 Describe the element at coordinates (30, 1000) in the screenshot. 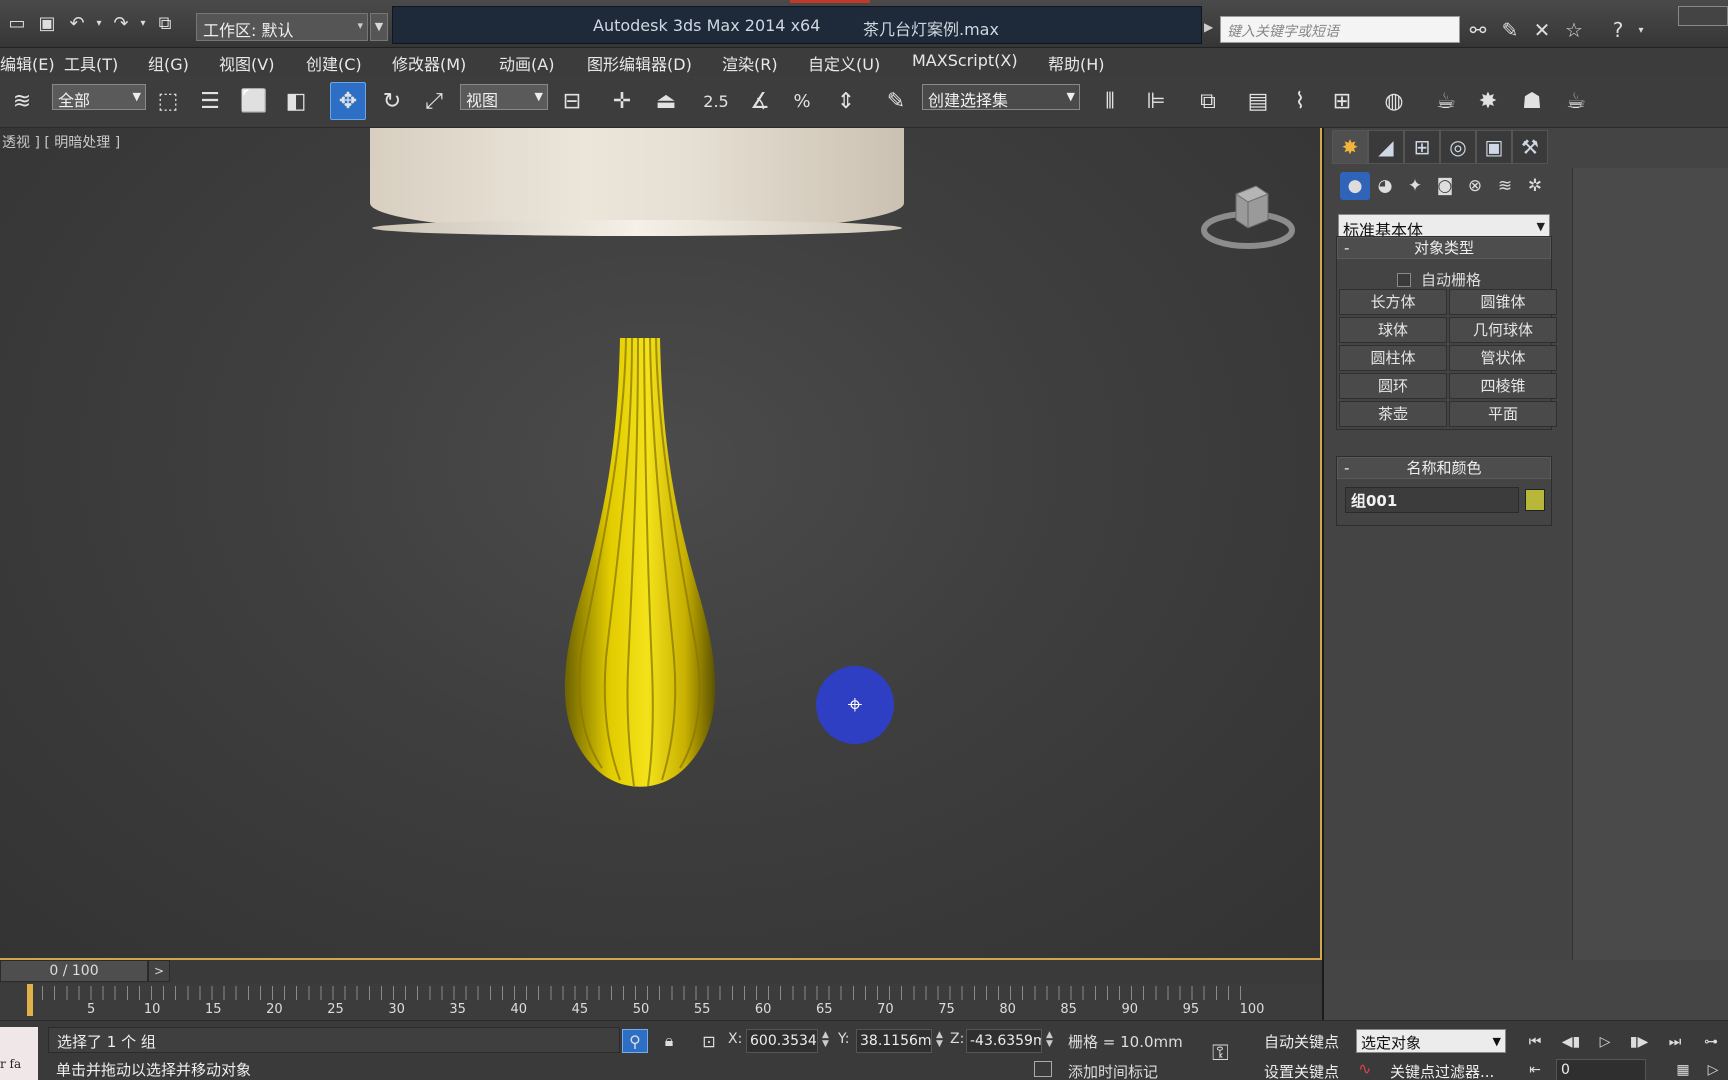

I see `current-frame-marker` at that location.